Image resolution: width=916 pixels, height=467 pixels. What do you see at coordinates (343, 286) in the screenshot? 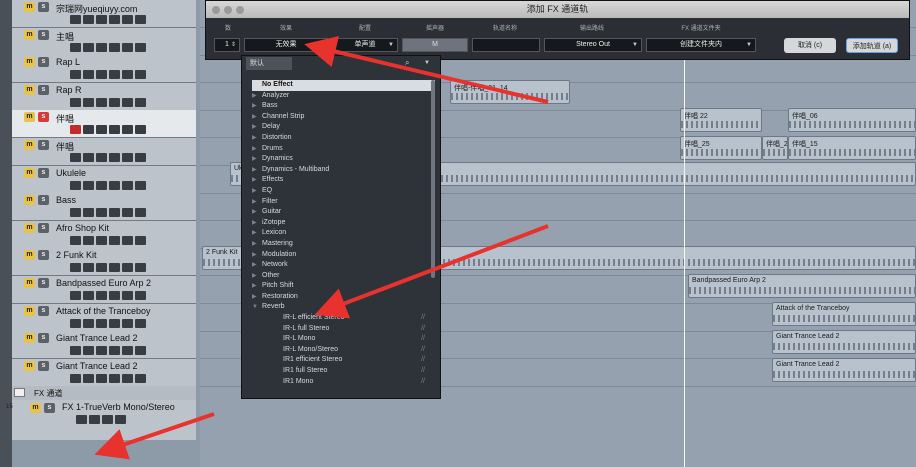
I see `effect-category-item: ▶ Pitch Shift` at bounding box center [343, 286].